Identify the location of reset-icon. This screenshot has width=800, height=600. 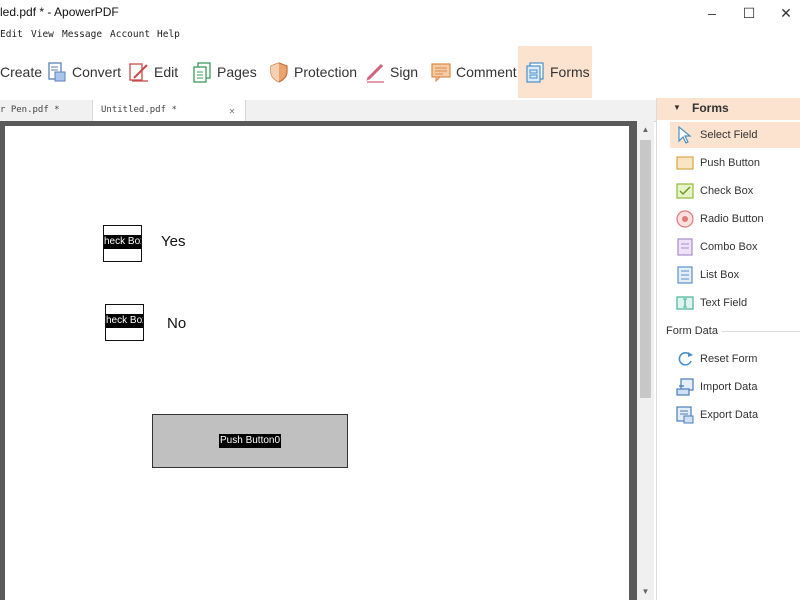
(685, 359).